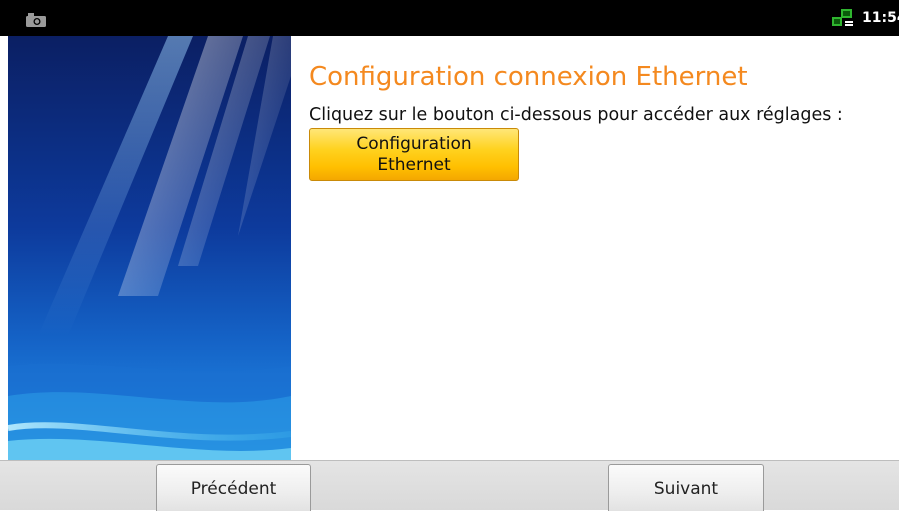 Image resolution: width=899 pixels, height=511 pixels. I want to click on page-title: Configuration connexion Ethernet, so click(528, 77).